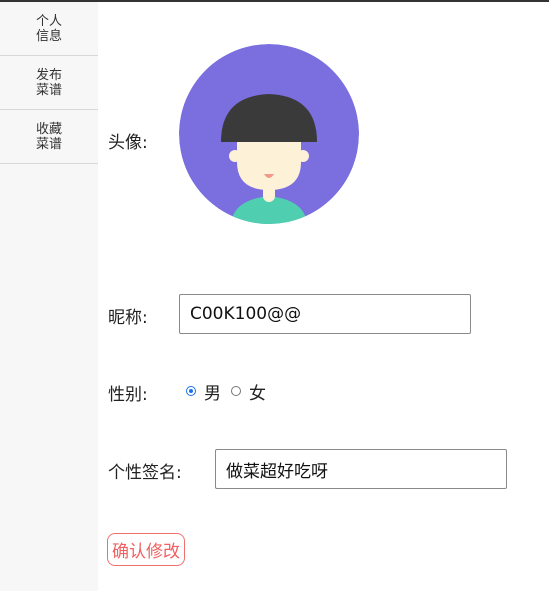 The width and height of the screenshot is (549, 591). I want to click on confirm-button: 确认修改, so click(146, 549).